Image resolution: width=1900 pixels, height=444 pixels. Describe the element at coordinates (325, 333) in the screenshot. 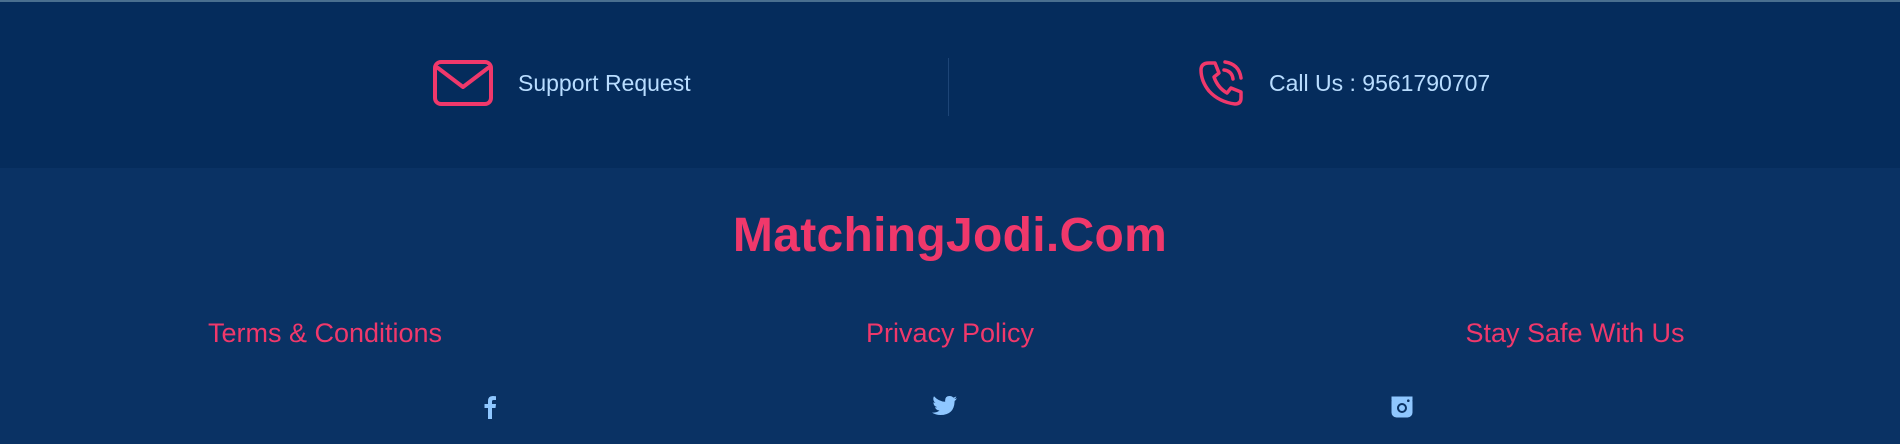

I see `terms-conditions-link: Terms & Conditions` at that location.